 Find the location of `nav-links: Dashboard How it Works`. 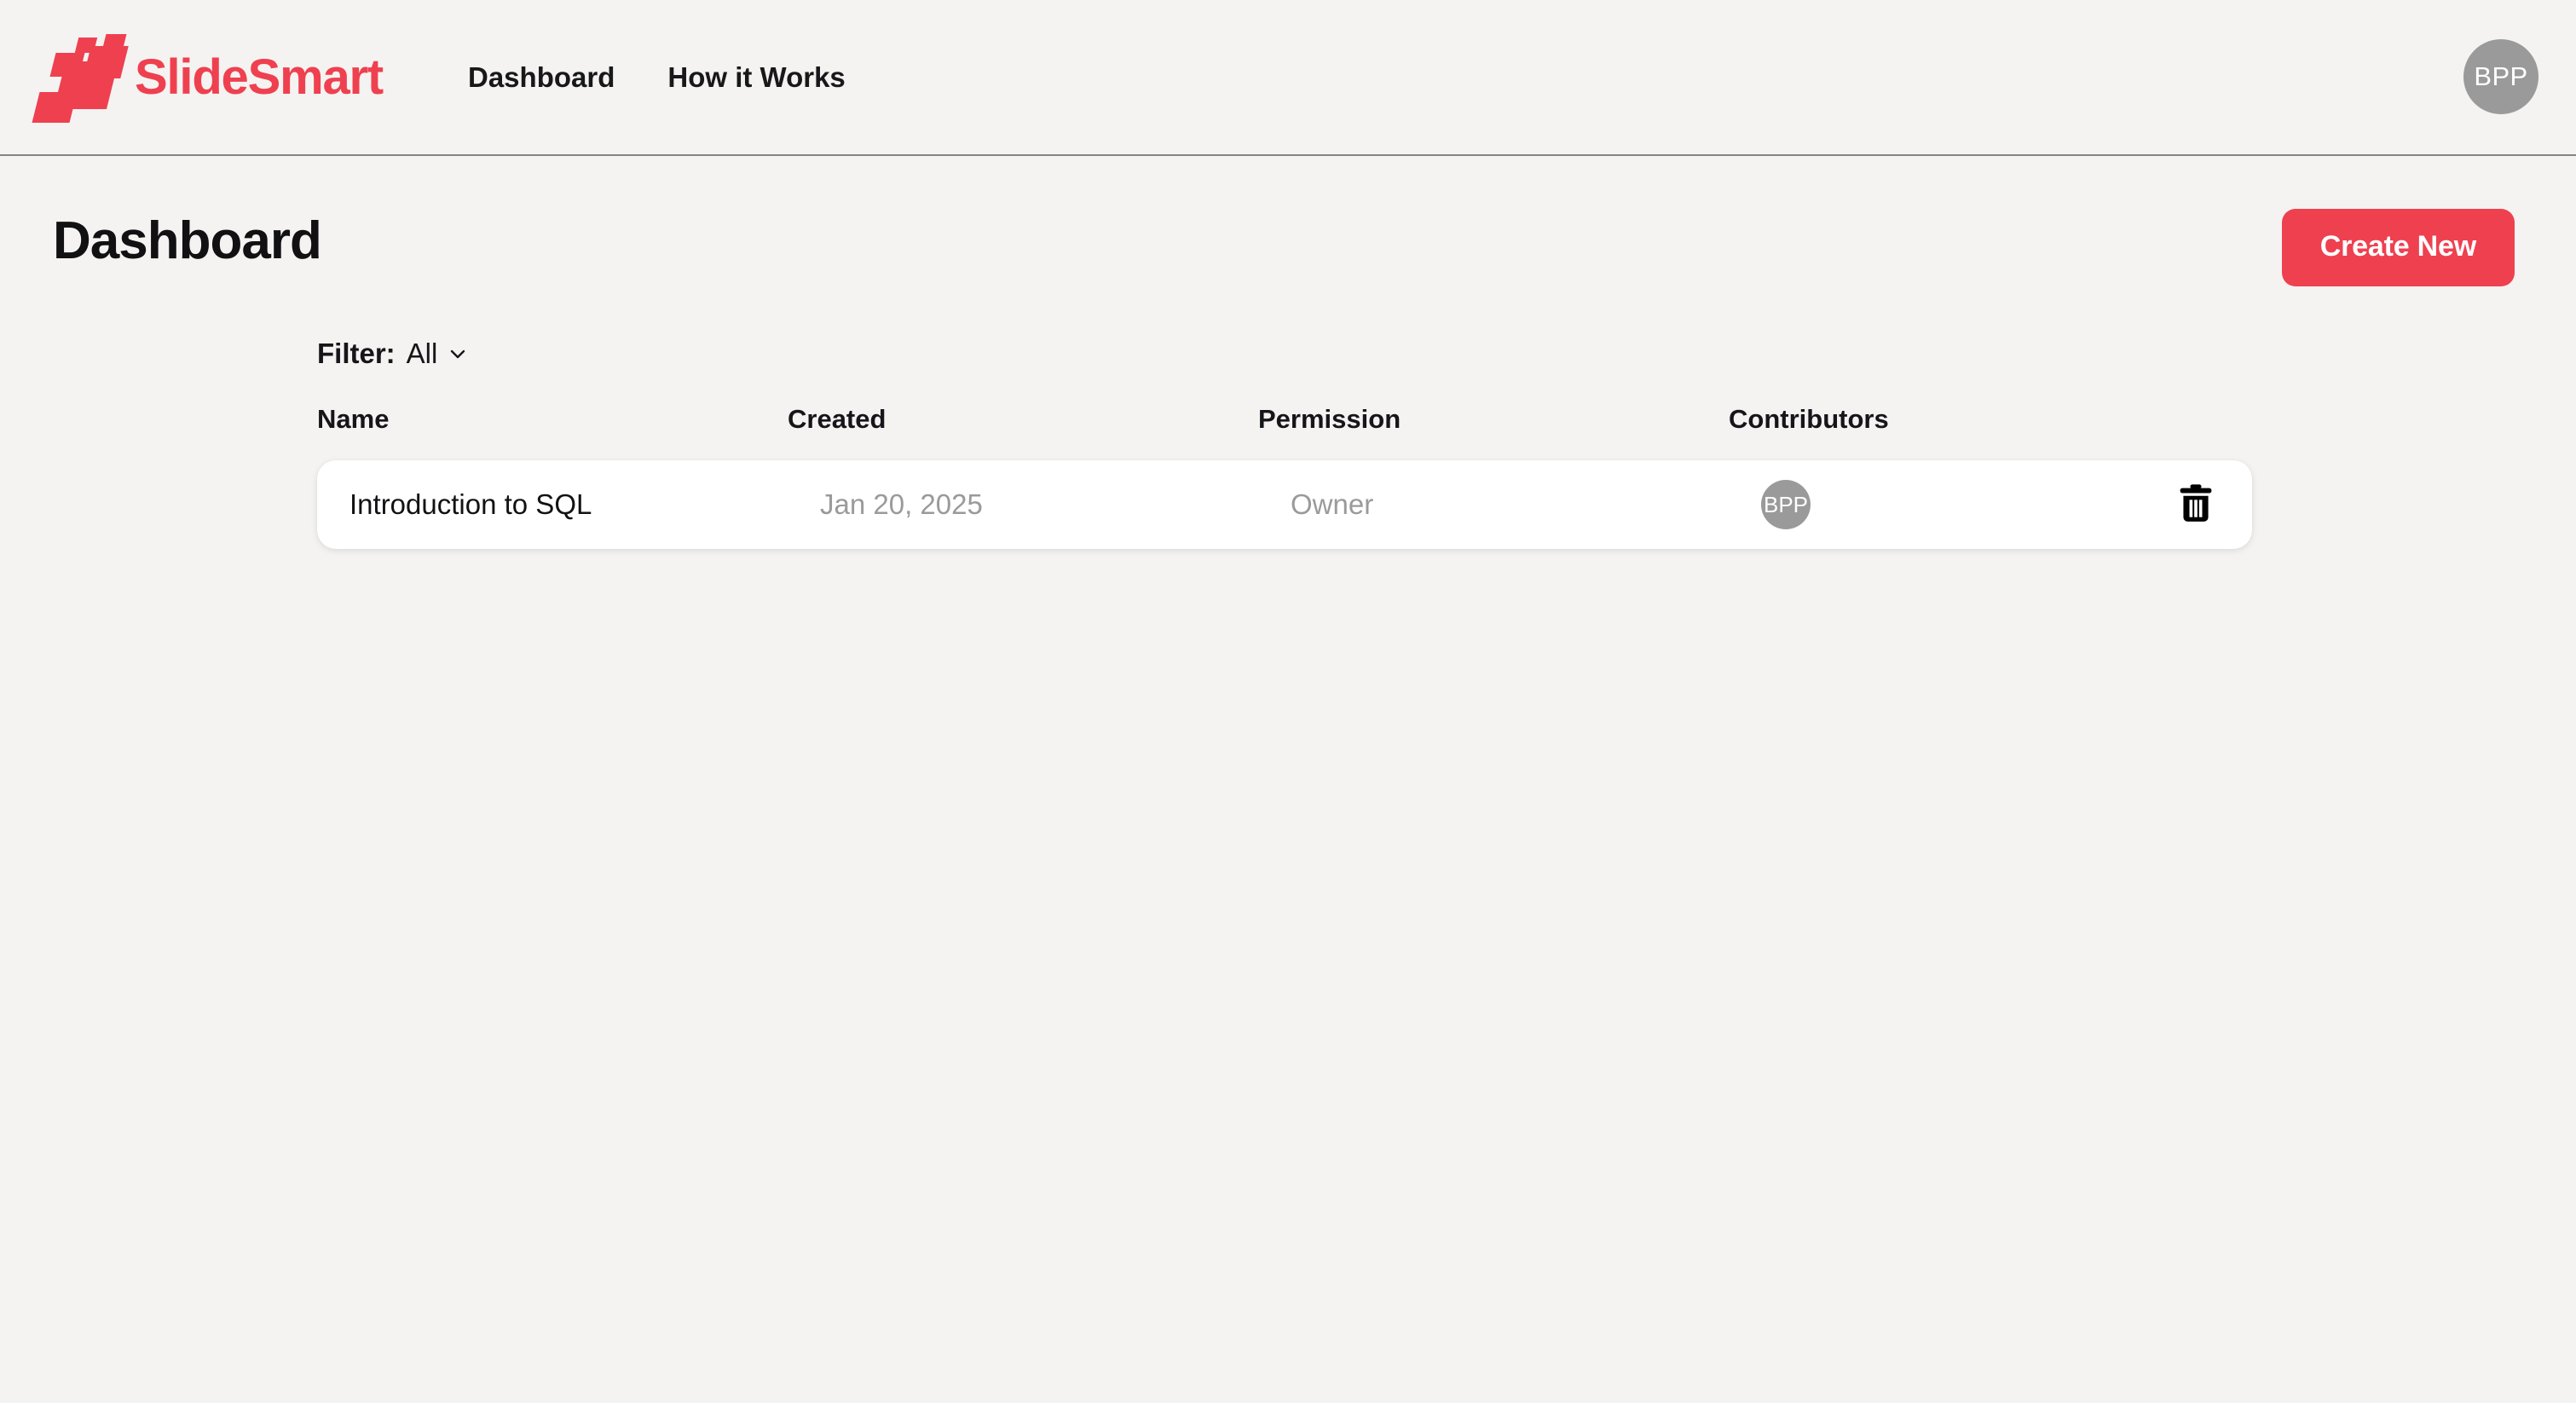

nav-links: Dashboard How it Works is located at coordinates (657, 77).